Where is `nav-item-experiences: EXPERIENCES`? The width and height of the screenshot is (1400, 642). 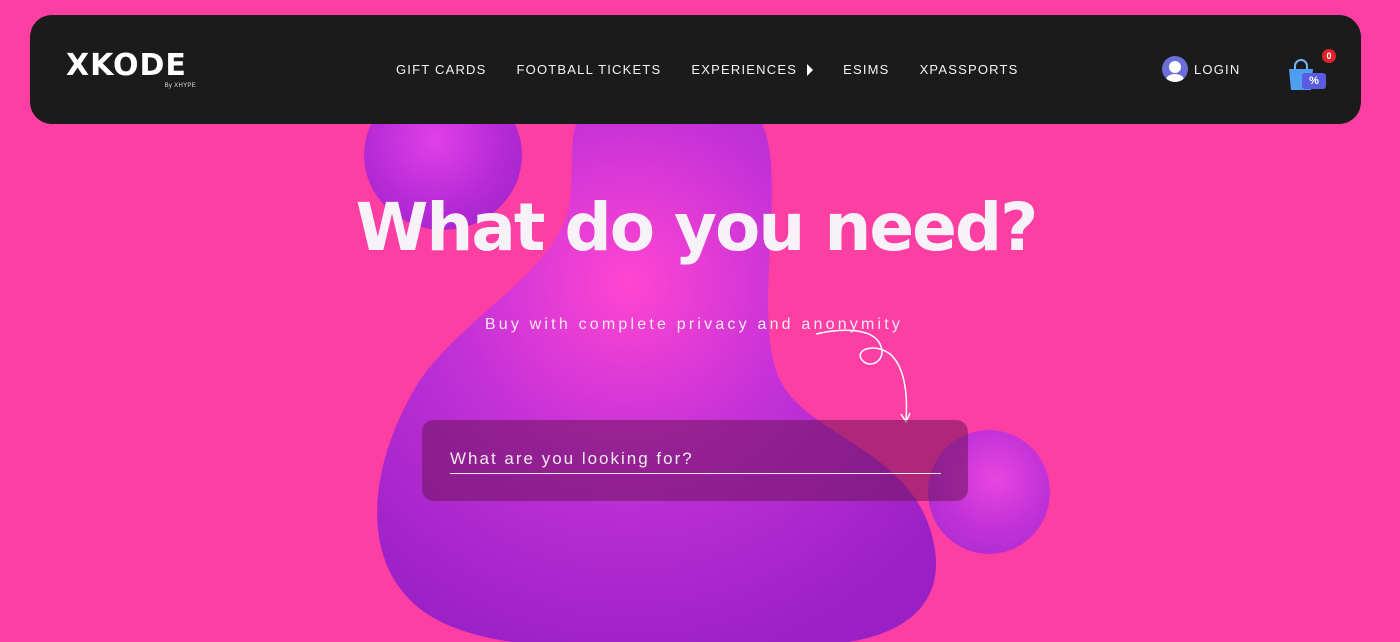 nav-item-experiences: EXPERIENCES is located at coordinates (752, 69).